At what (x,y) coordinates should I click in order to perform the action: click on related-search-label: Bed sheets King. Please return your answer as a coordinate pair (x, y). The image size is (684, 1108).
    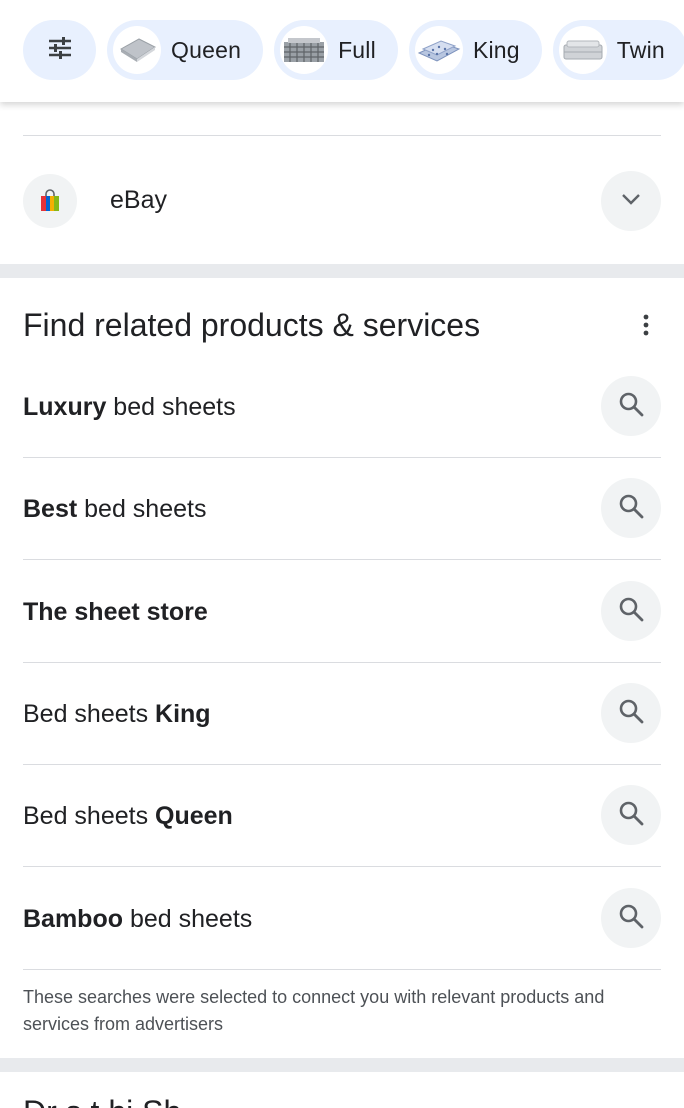
    Looking at the image, I should click on (117, 714).